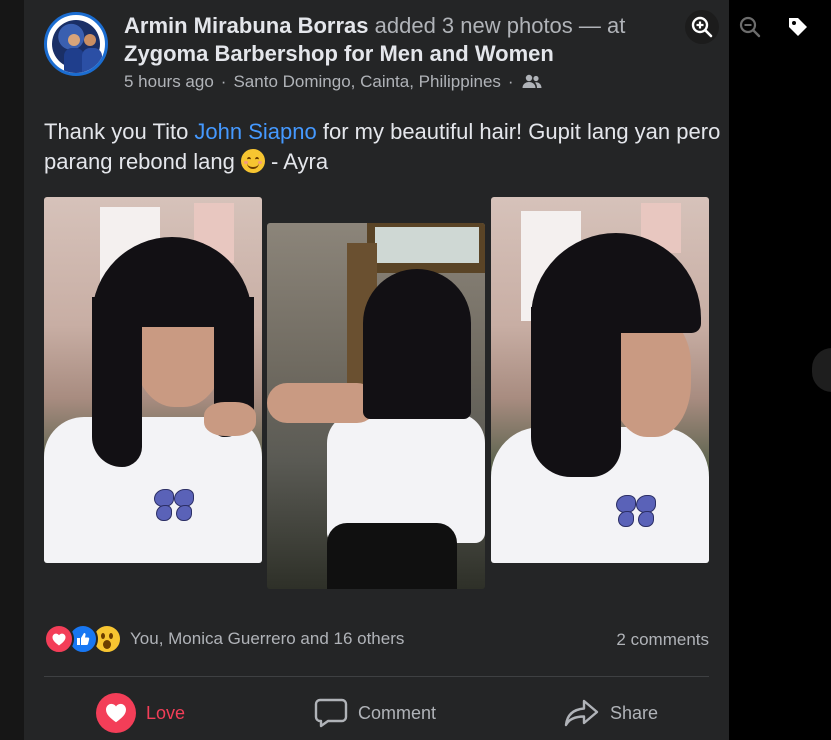  Describe the element at coordinates (702, 27) in the screenshot. I see `zoom-in-icon` at that location.